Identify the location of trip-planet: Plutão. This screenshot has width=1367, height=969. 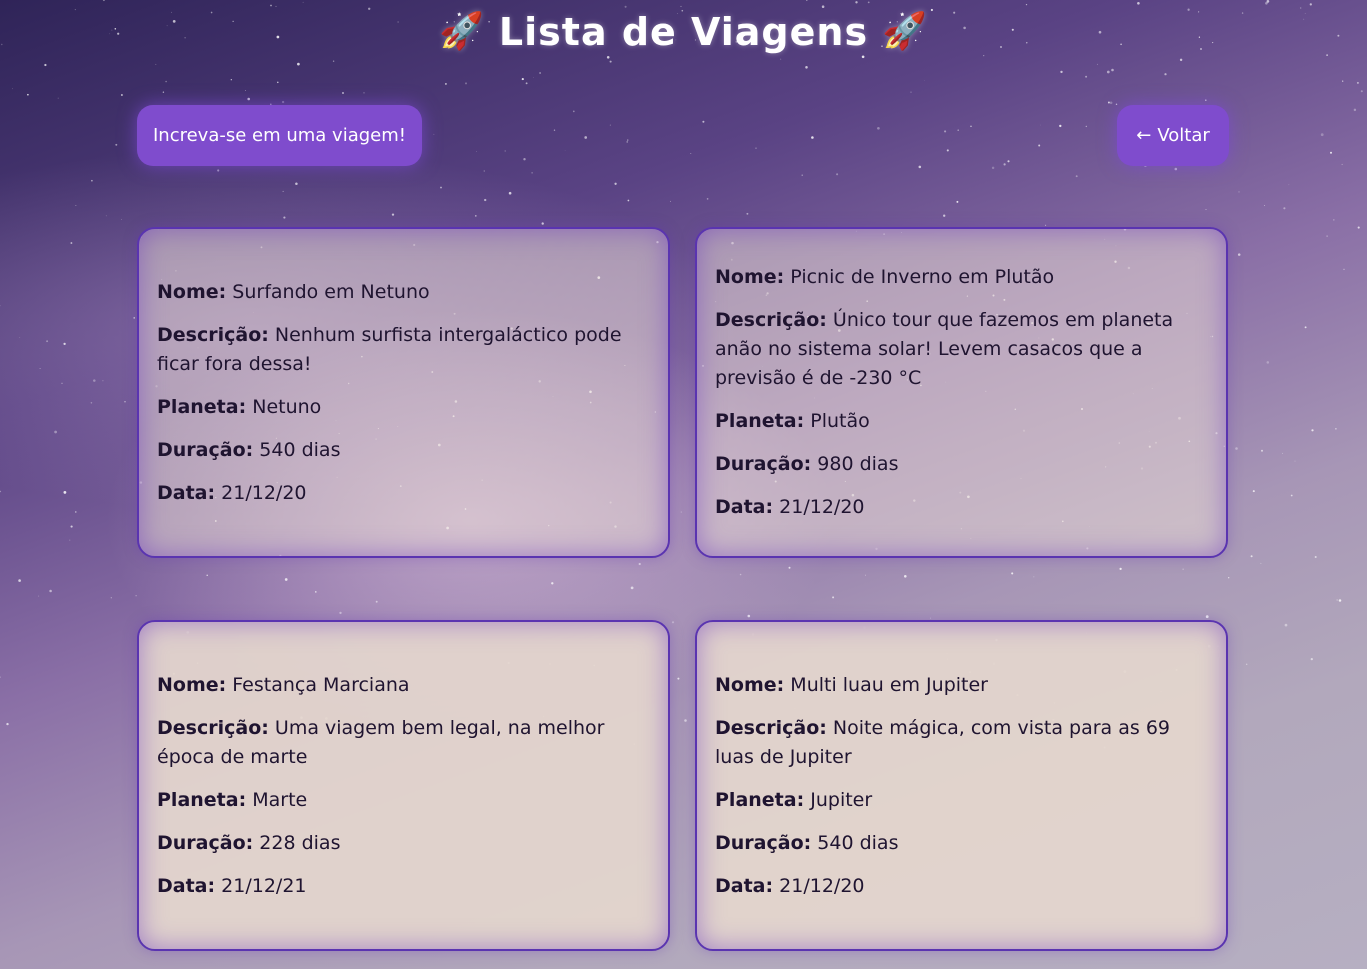
(840, 421).